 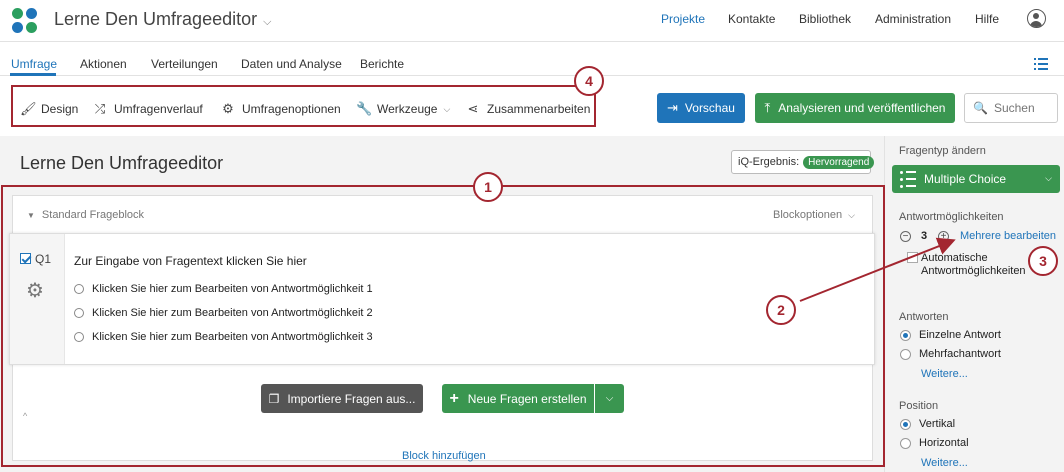 What do you see at coordinates (924, 317) in the screenshot?
I see `answers-label: Antworten` at bounding box center [924, 317].